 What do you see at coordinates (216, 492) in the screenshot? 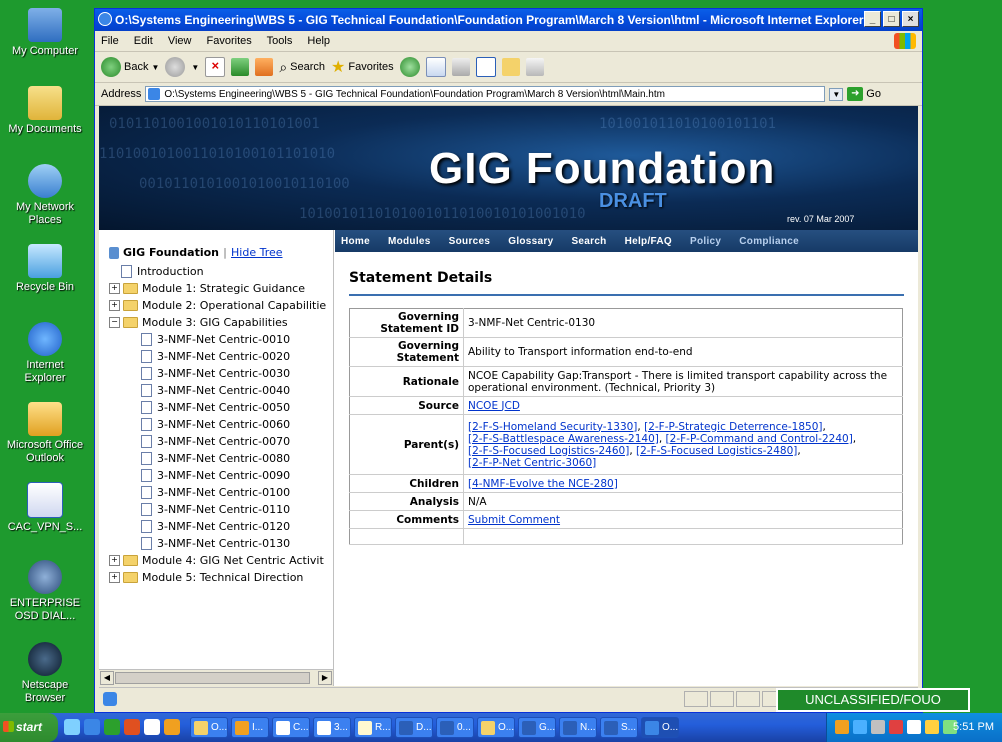
I see `tree-item: 3-NMF-Net Centric-0100` at bounding box center [216, 492].